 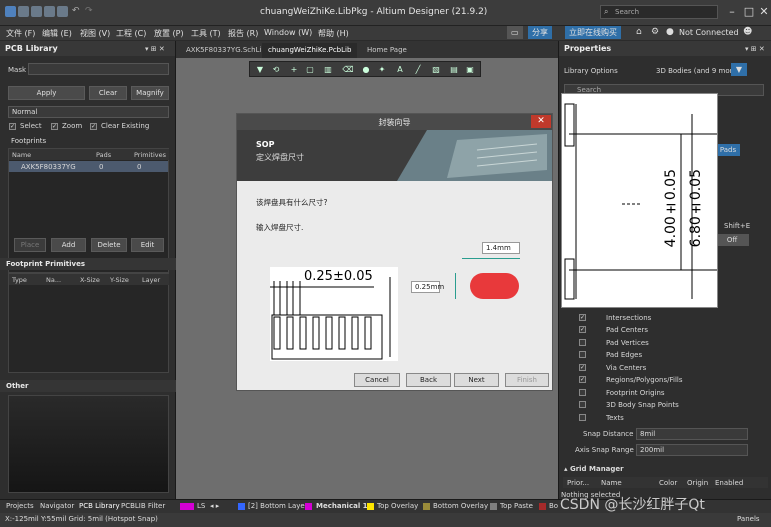 What do you see at coordinates (131, 33) in the screenshot?
I see `menu-project: 工程 (C)` at bounding box center [131, 33].